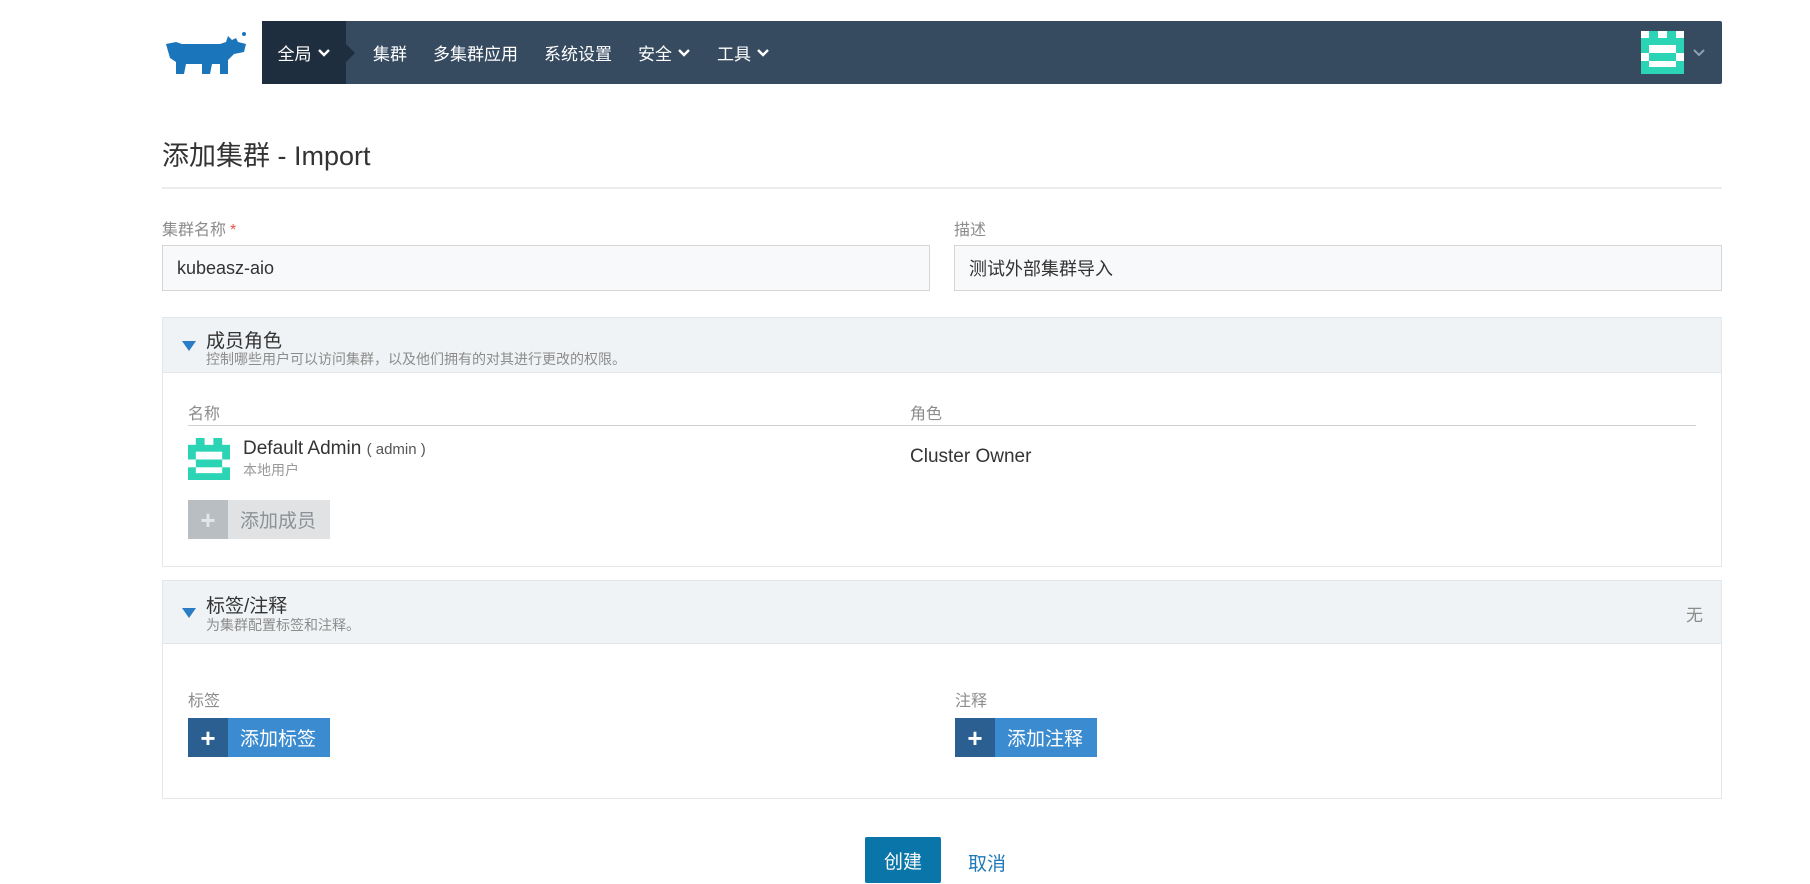  I want to click on cancel-button: 取消, so click(987, 862).